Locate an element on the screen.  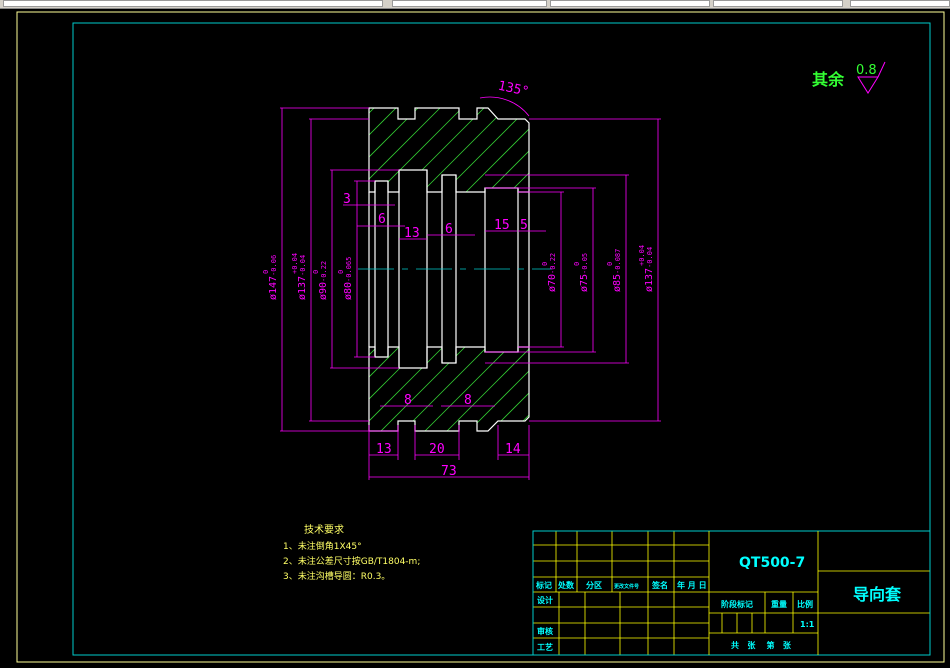
row-label: 设计 is located at coordinates (545, 600).